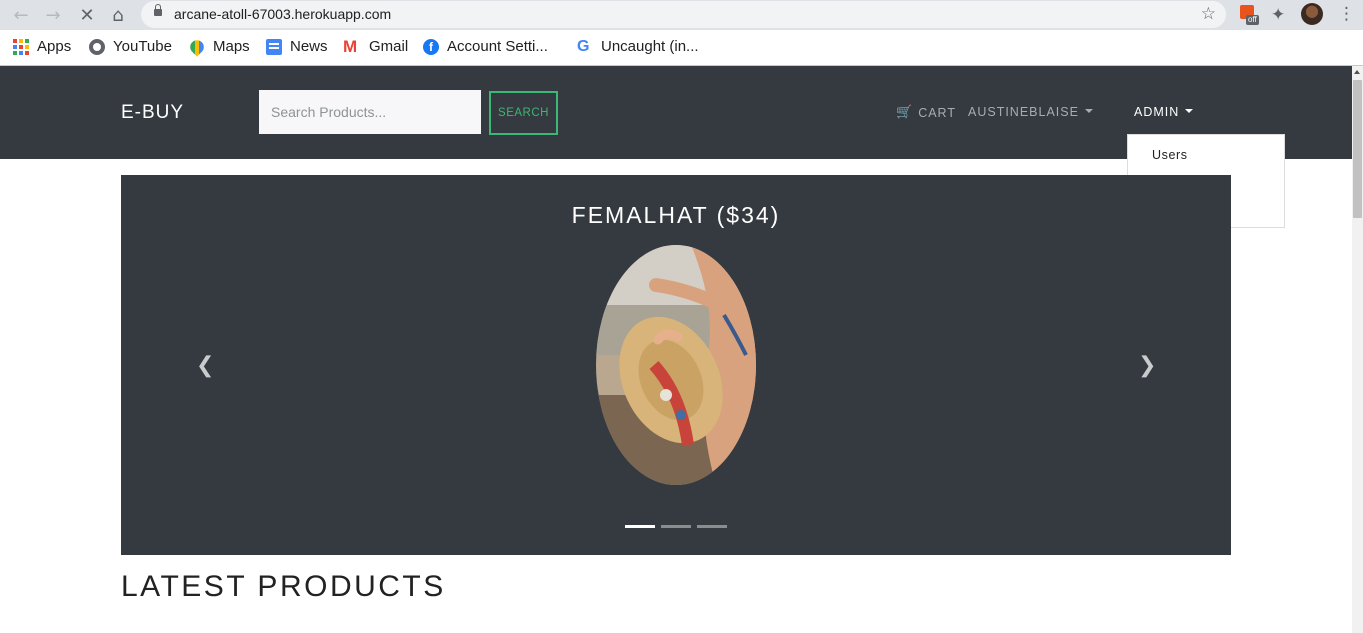 The height and width of the screenshot is (633, 1363). Describe the element at coordinates (282, 14) in the screenshot. I see `url-text: arcane-atoll-67003.herokuapp.com` at that location.